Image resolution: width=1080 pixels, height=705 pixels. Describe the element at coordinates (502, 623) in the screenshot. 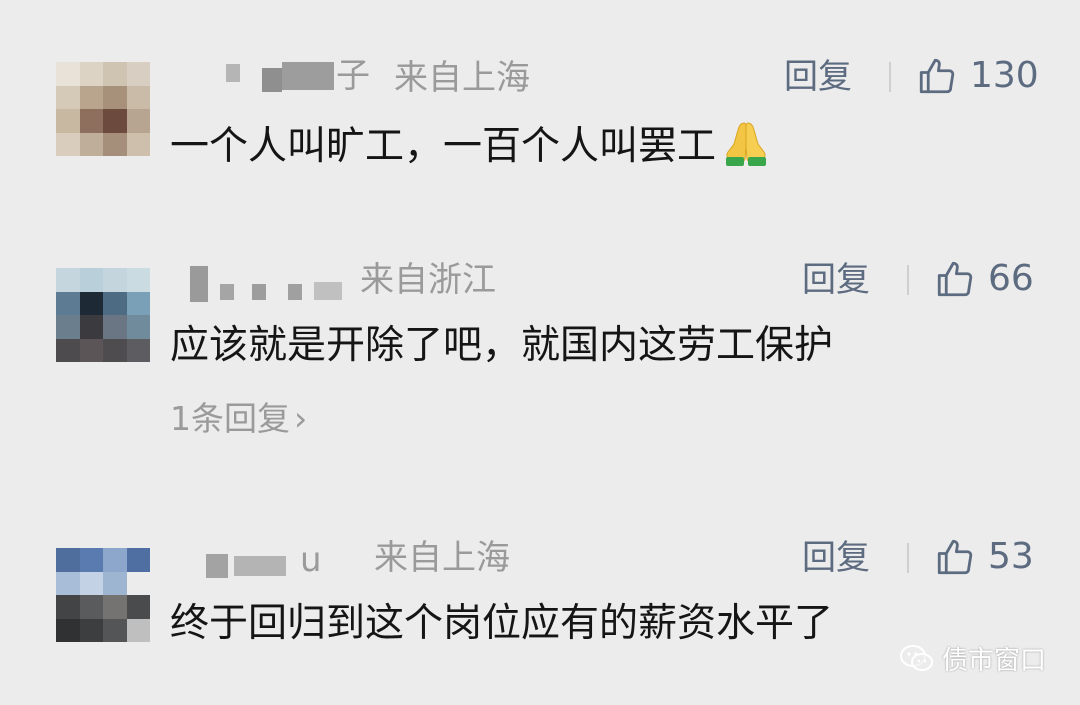

I see `comment-text: 终于回归到这个岗位应有的薪资水平了` at that location.